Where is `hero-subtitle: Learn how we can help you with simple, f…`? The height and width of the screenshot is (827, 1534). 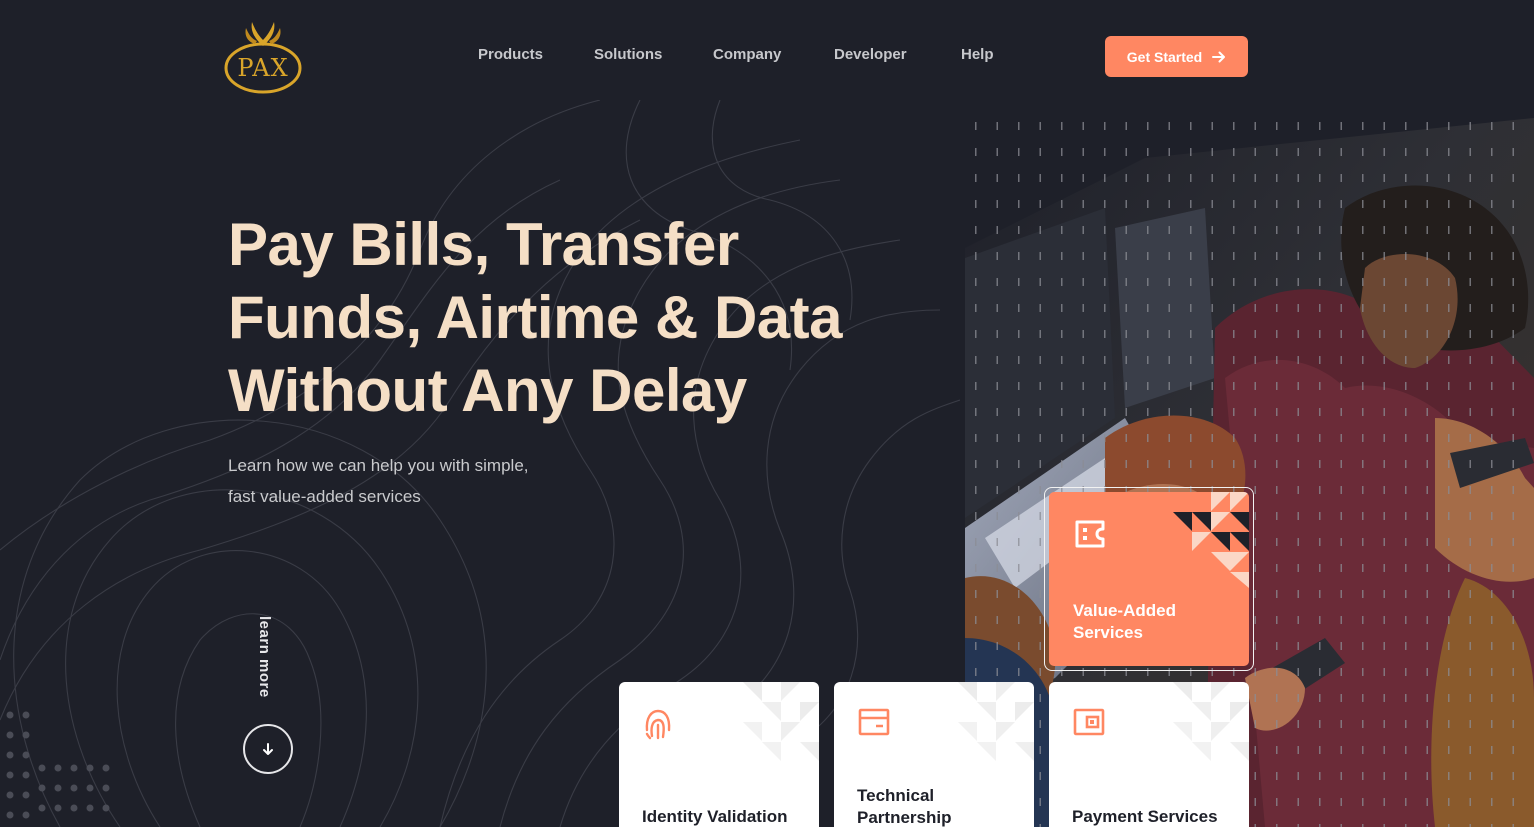
hero-subtitle: Learn how we can help you with simple, f… is located at coordinates (408, 481).